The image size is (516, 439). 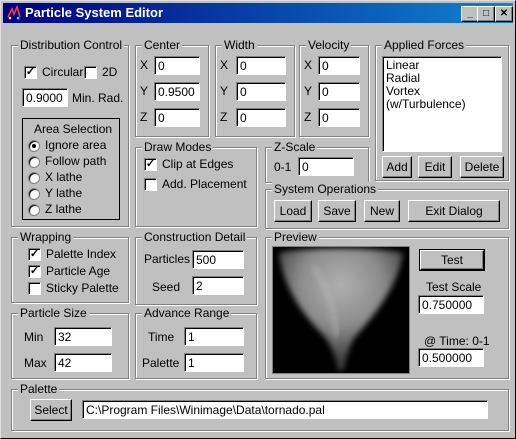 I want to click on particle-age-checkbox: ✓, so click(x=34, y=271).